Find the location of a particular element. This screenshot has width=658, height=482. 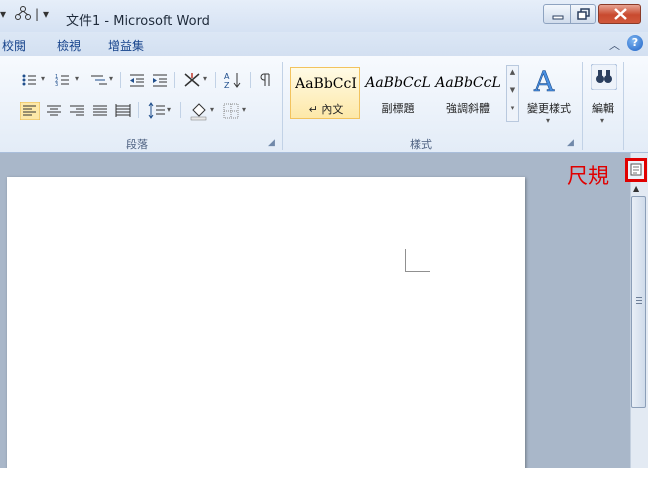

styles-group-label: 樣式 is located at coordinates (421, 144).